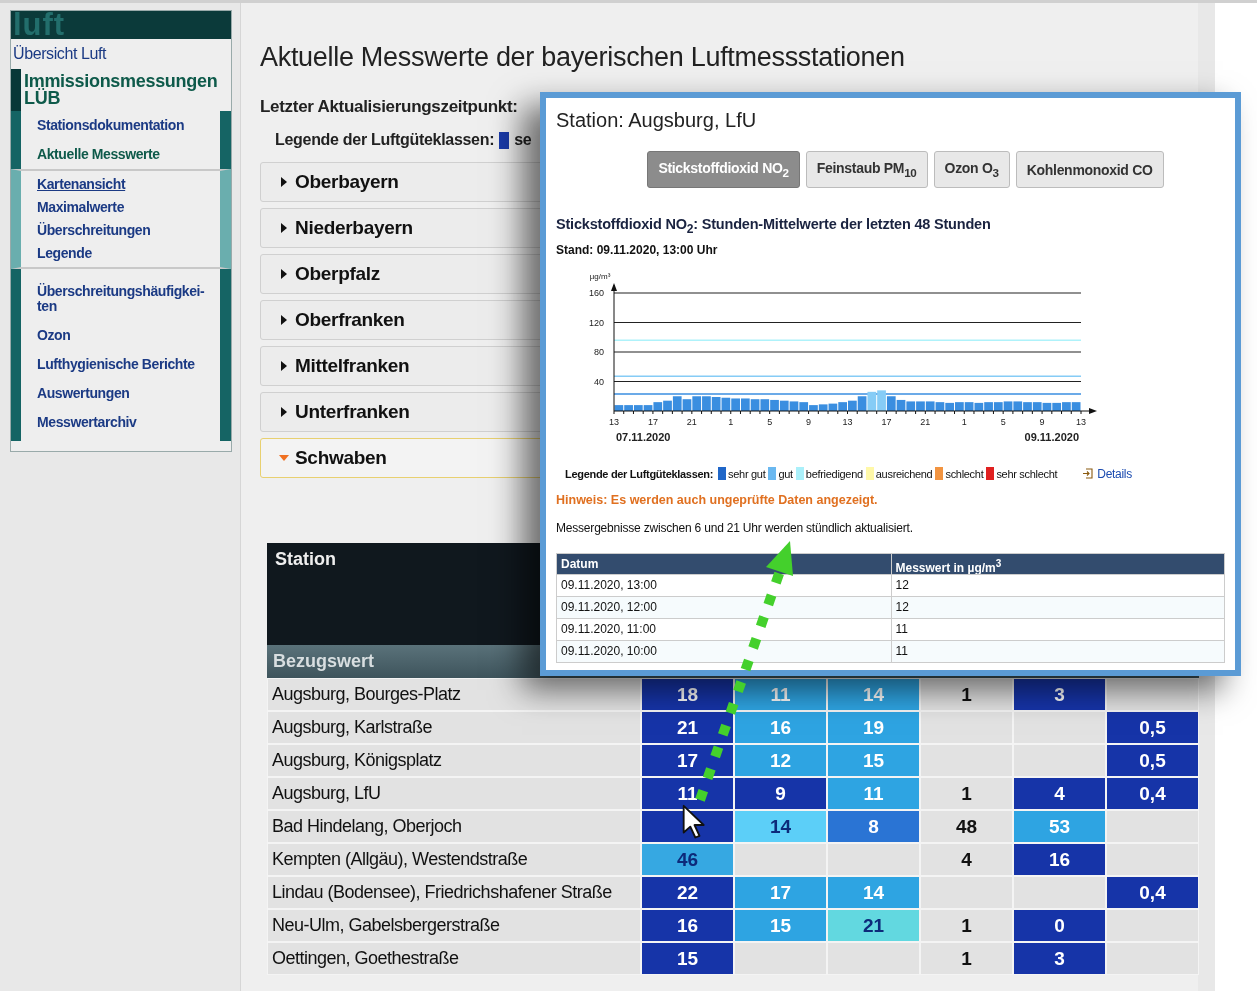 This screenshot has height=991, width=1257. I want to click on export-icon, so click(1088, 474).